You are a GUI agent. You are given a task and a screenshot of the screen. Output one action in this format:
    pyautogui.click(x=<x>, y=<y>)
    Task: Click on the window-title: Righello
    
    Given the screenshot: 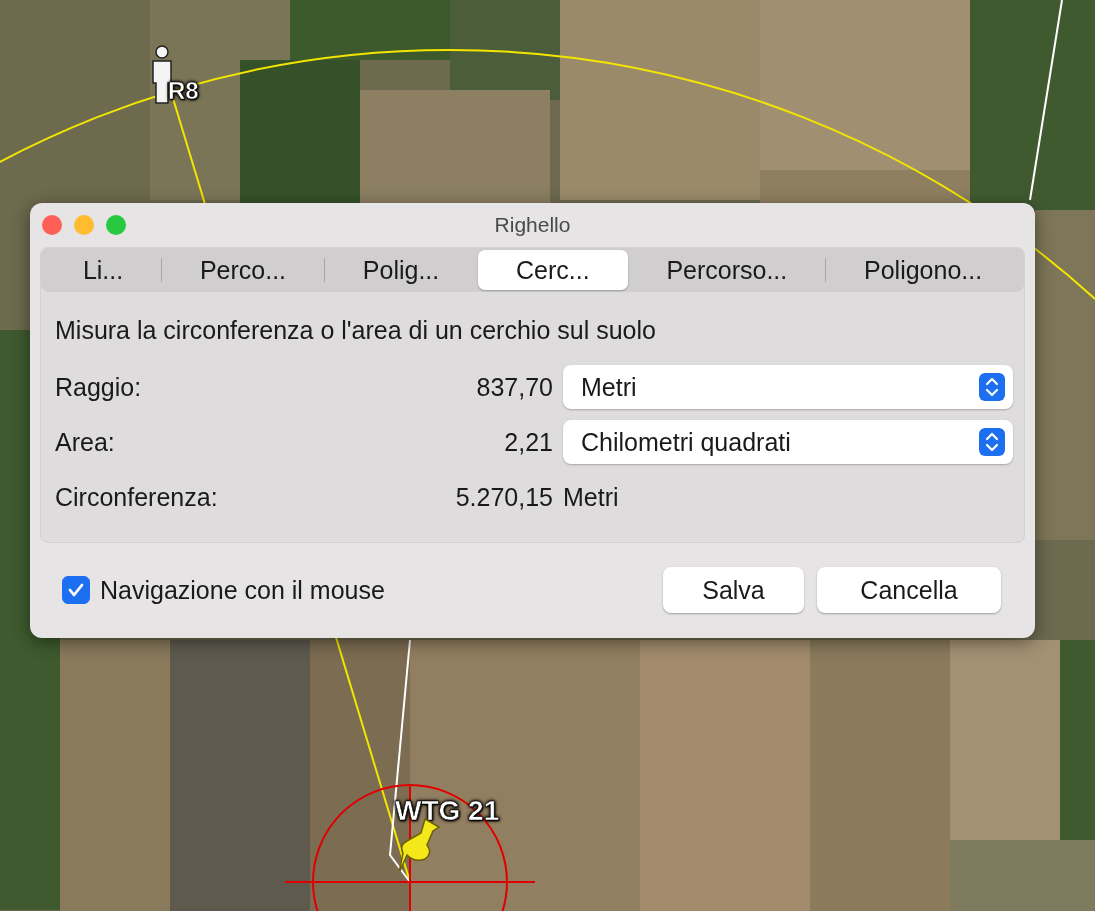 What is the action you would take?
    pyautogui.click(x=532, y=225)
    